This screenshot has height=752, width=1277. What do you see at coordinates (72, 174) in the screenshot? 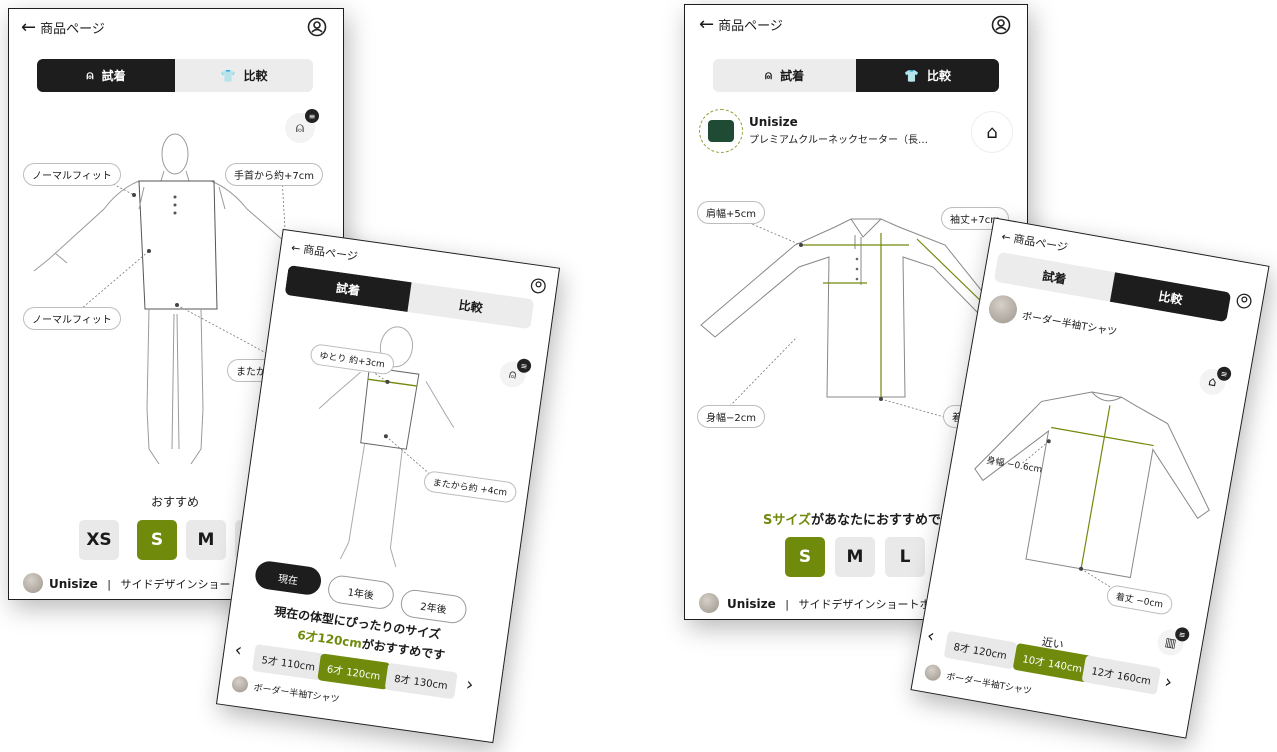
I see `fit-label-chest: ノーマルフィット` at bounding box center [72, 174].